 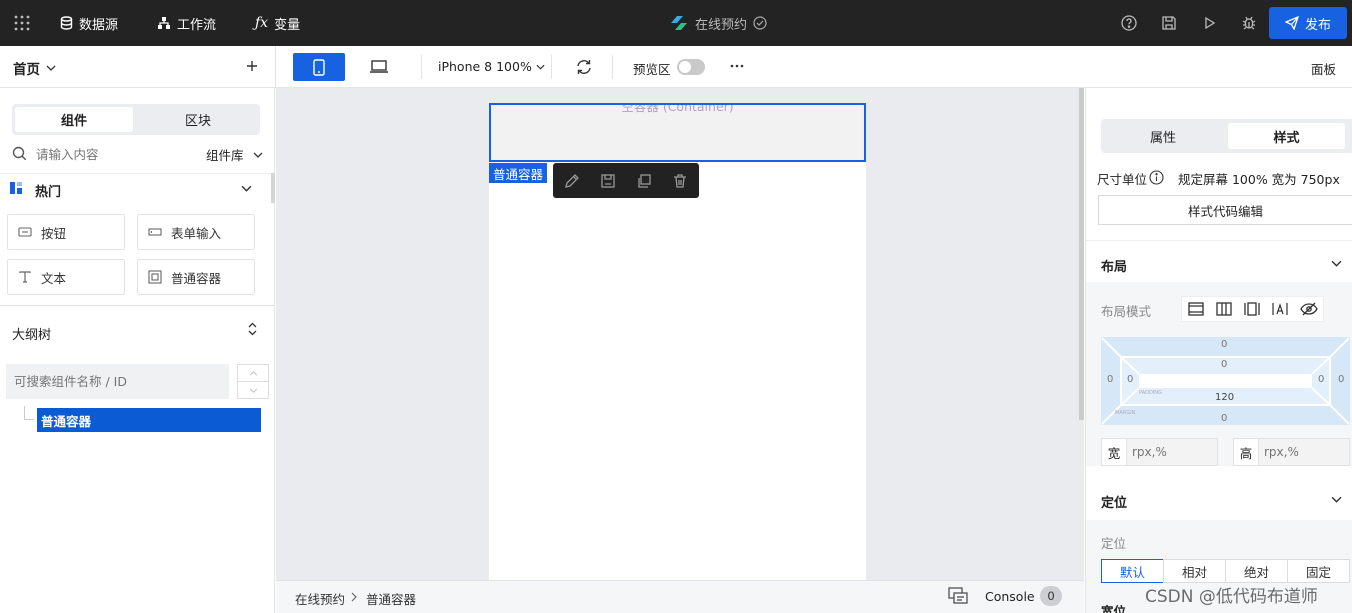 What do you see at coordinates (1225, 381) in the screenshot?
I see `box-model-editor: 0 0 0 0 0 0 PADDING 120 MARGIN 0` at bounding box center [1225, 381].